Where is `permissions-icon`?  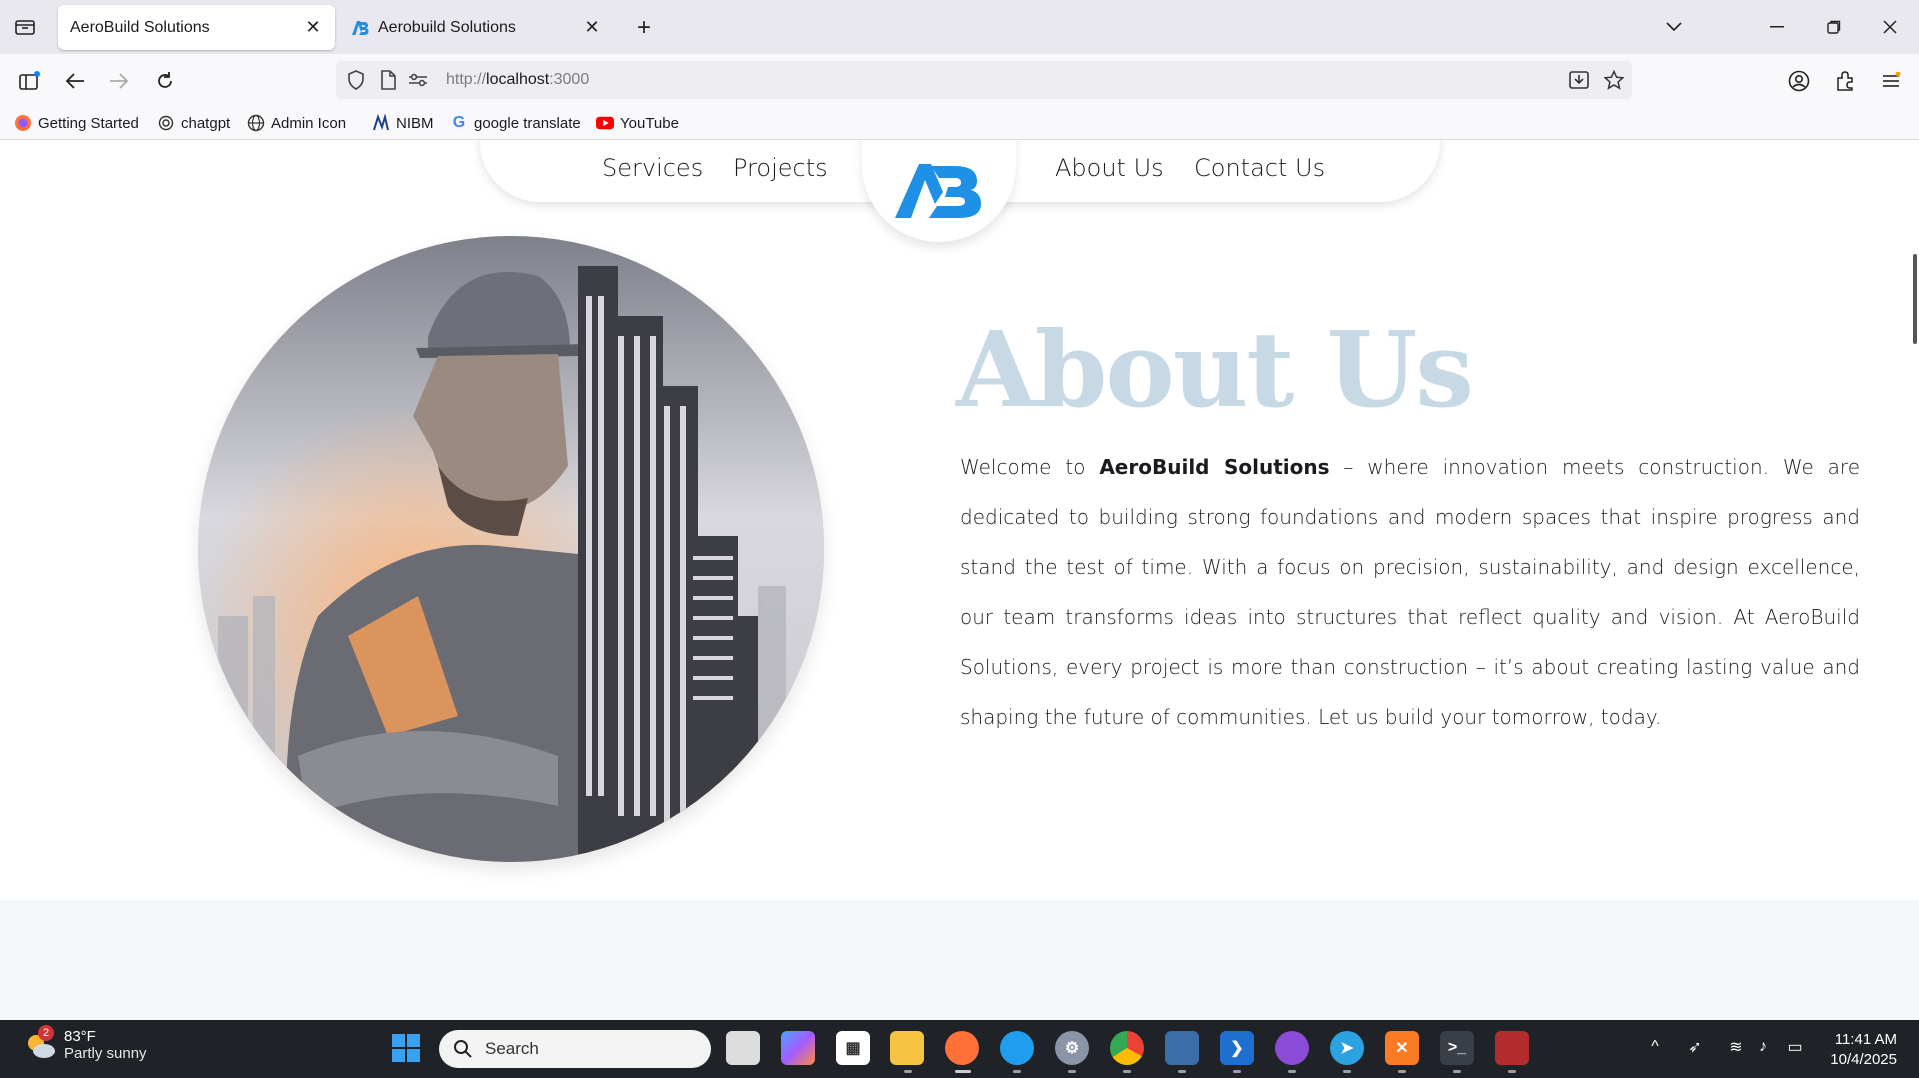
permissions-icon is located at coordinates (418, 80).